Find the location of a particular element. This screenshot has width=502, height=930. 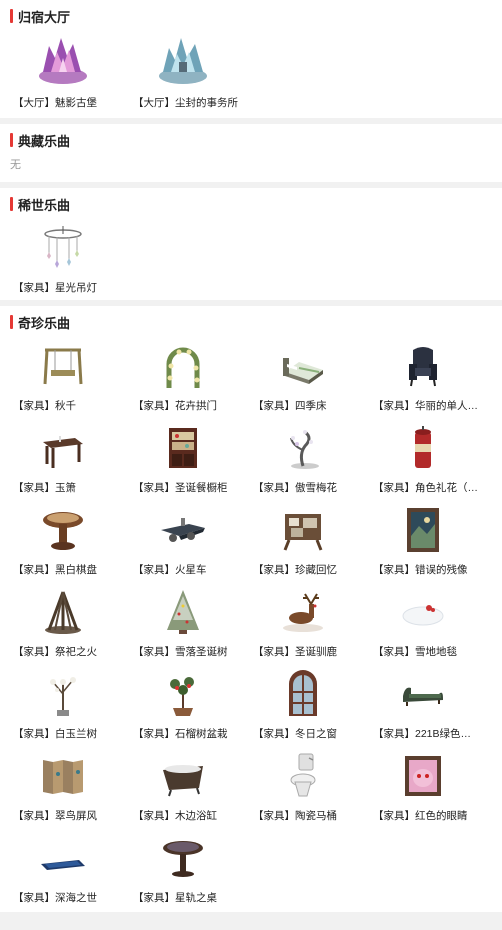

list-item: 【家具】翠鸟屏风 is located at coordinates (63, 789).